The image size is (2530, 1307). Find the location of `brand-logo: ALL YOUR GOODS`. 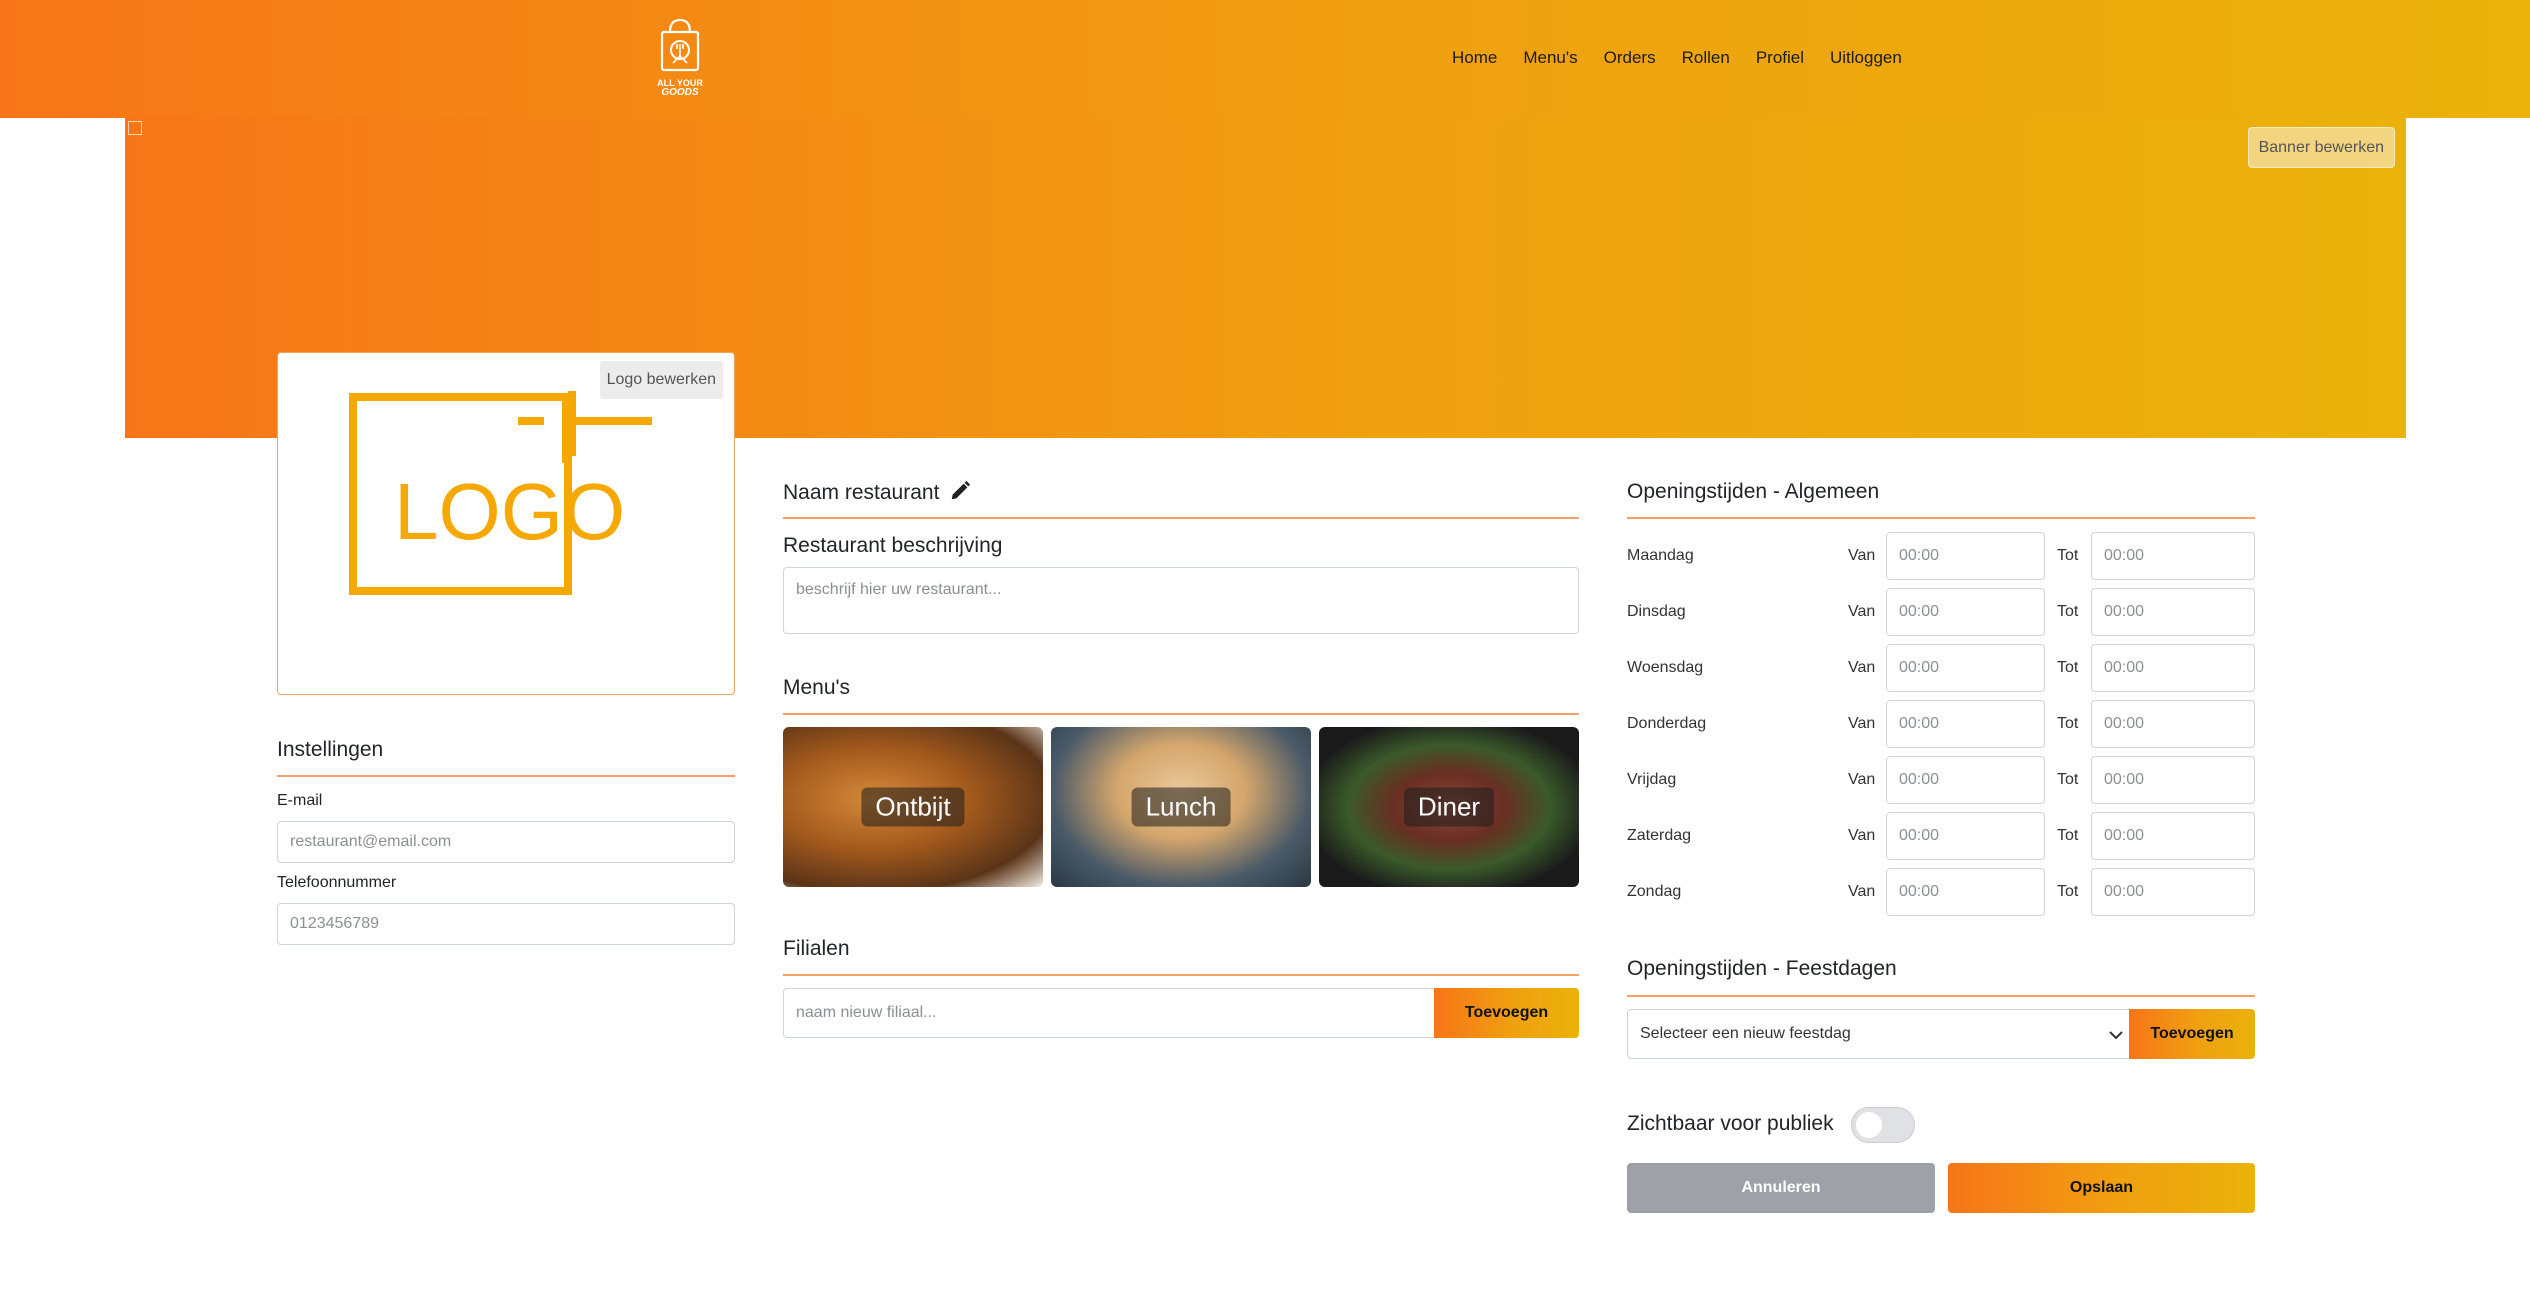

brand-logo: ALL YOUR GOODS is located at coordinates (680, 58).